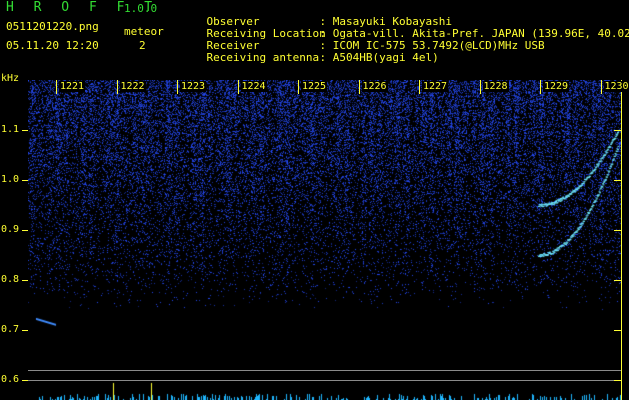 The width and height of the screenshot is (629, 400). Describe the element at coordinates (10, 129) in the screenshot. I see `y-tick-label: 1.1` at that location.